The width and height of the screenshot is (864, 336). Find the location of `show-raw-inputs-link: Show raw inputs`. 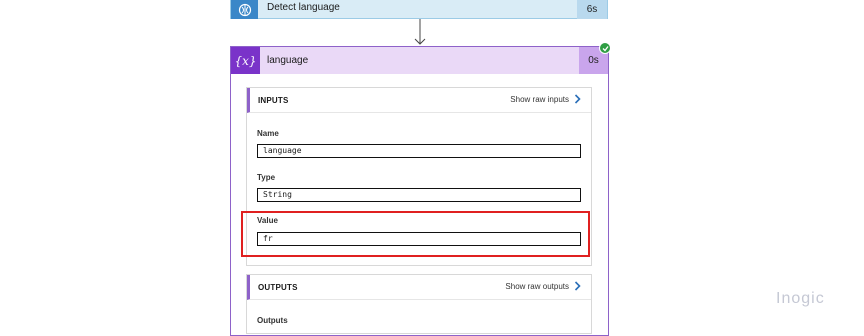

show-raw-inputs-link: Show raw inputs is located at coordinates (545, 99).